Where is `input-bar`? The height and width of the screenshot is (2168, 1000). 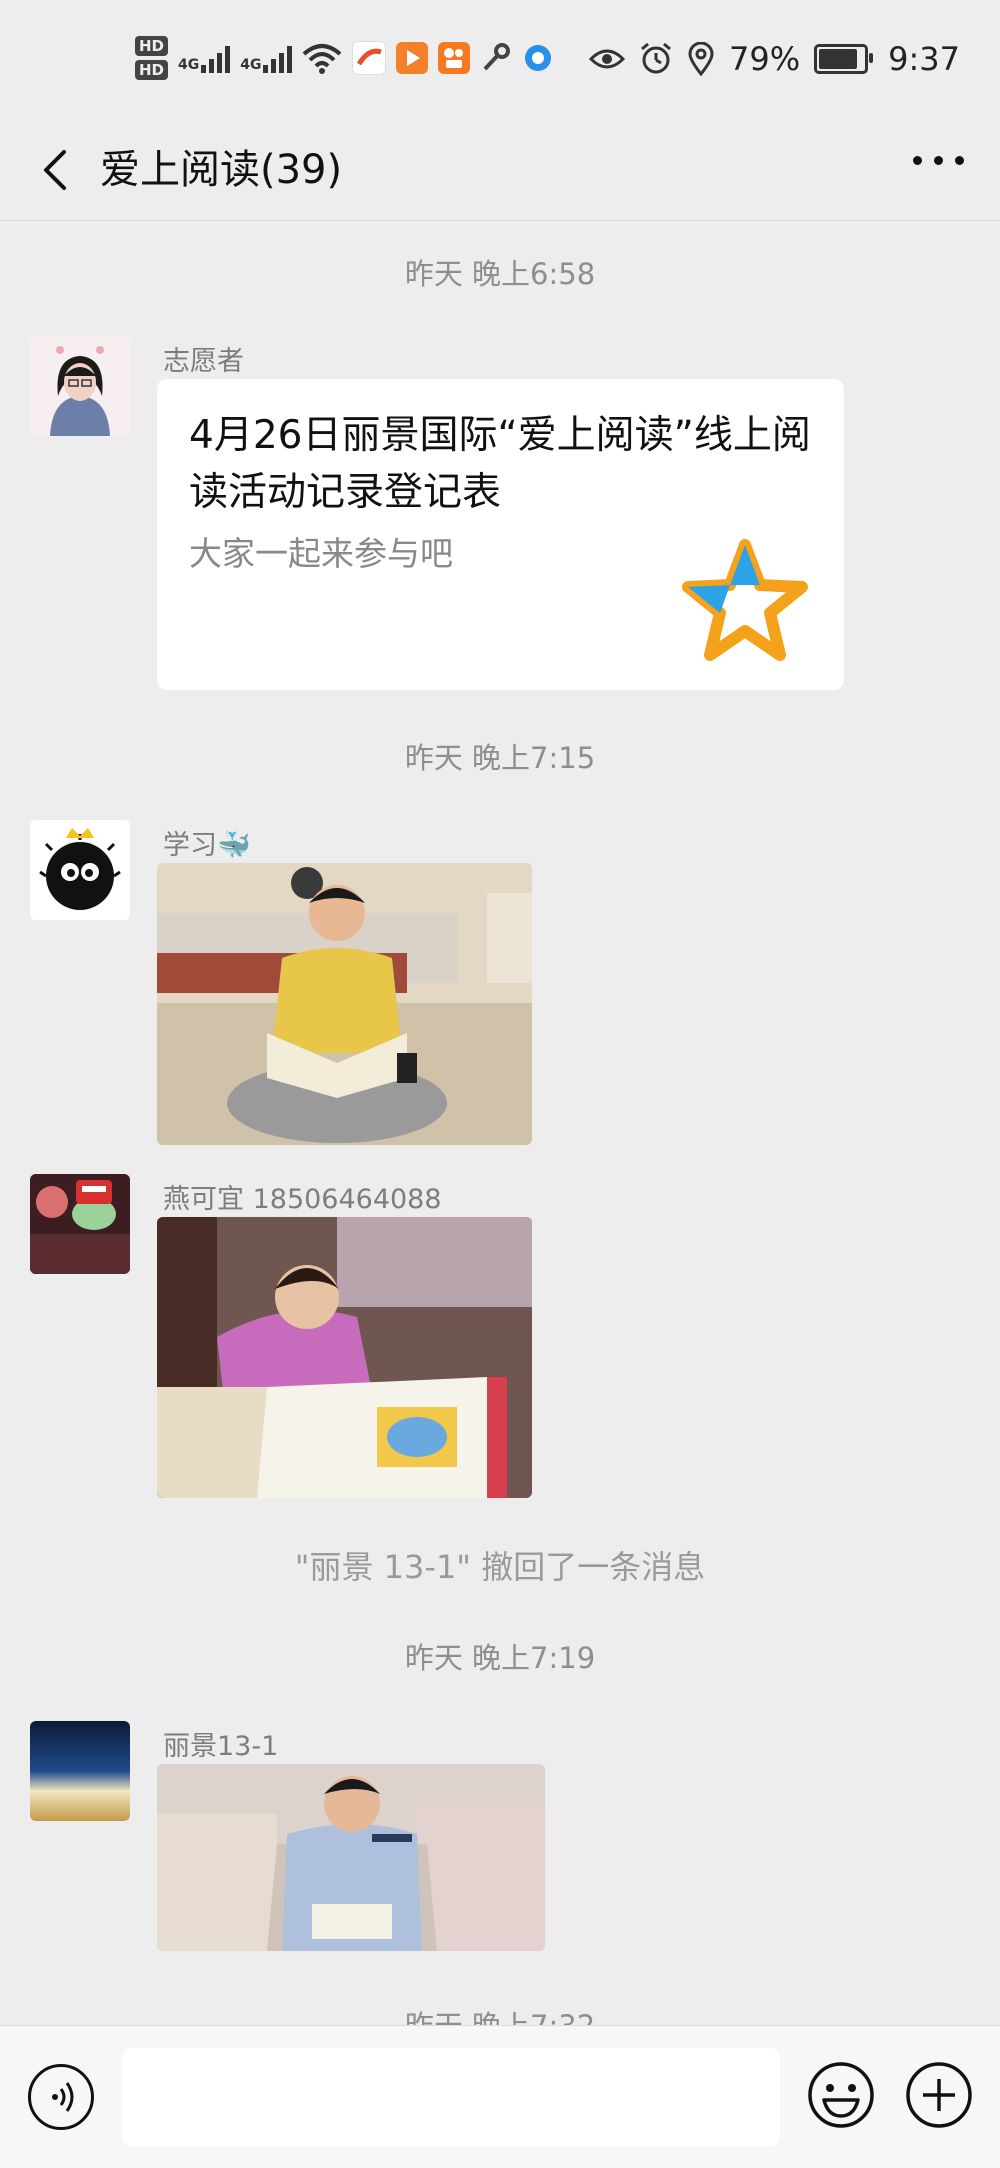 input-bar is located at coordinates (500, 2096).